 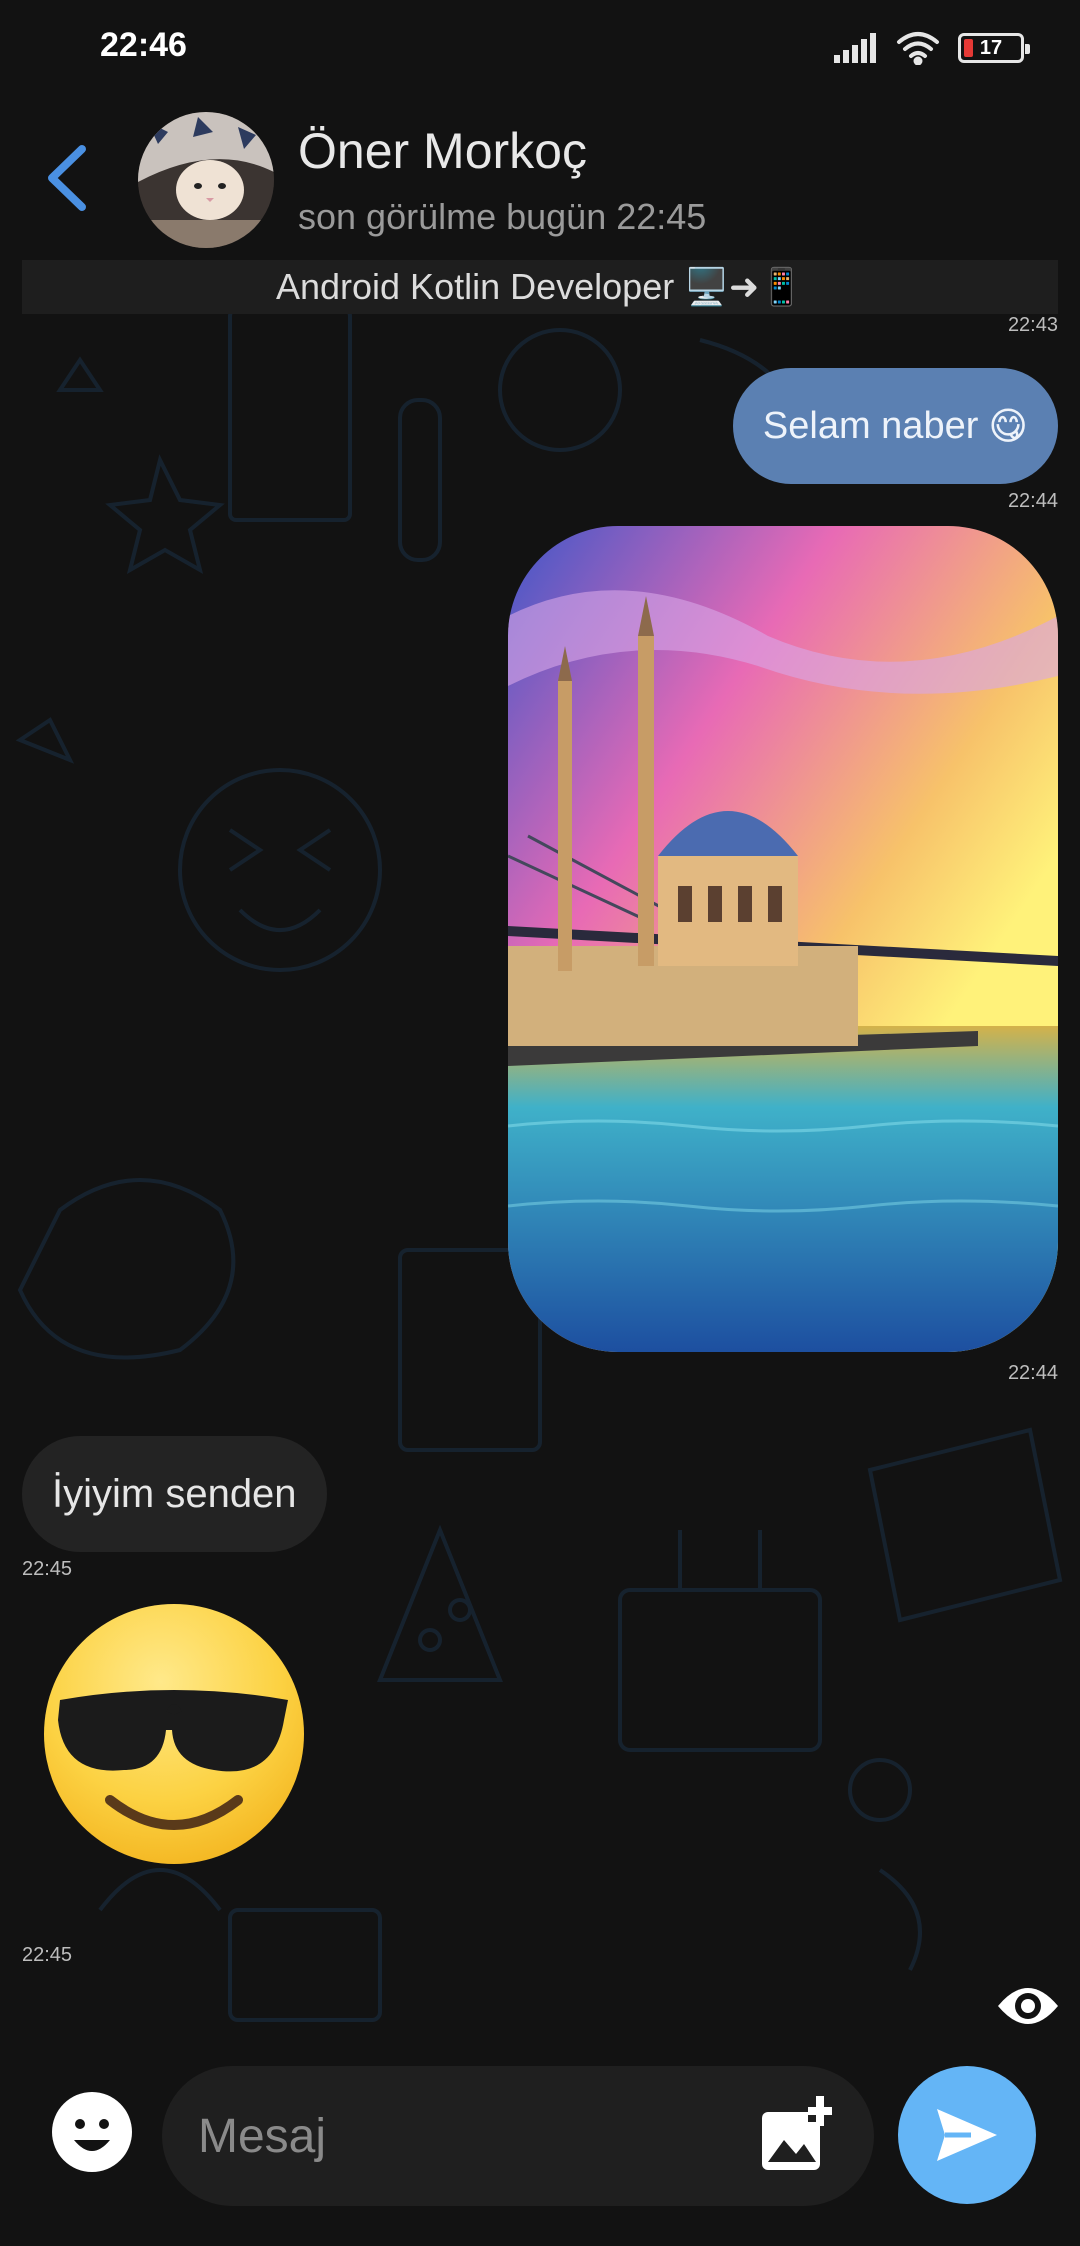 I want to click on computer-to-phone-emoji: 🖥️➜📱, so click(x=744, y=286).